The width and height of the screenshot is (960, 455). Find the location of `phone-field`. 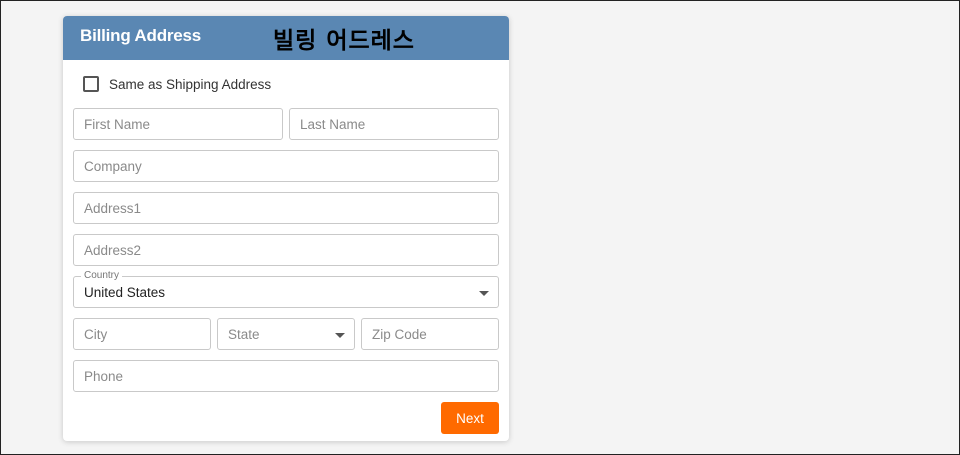

phone-field is located at coordinates (286, 376).